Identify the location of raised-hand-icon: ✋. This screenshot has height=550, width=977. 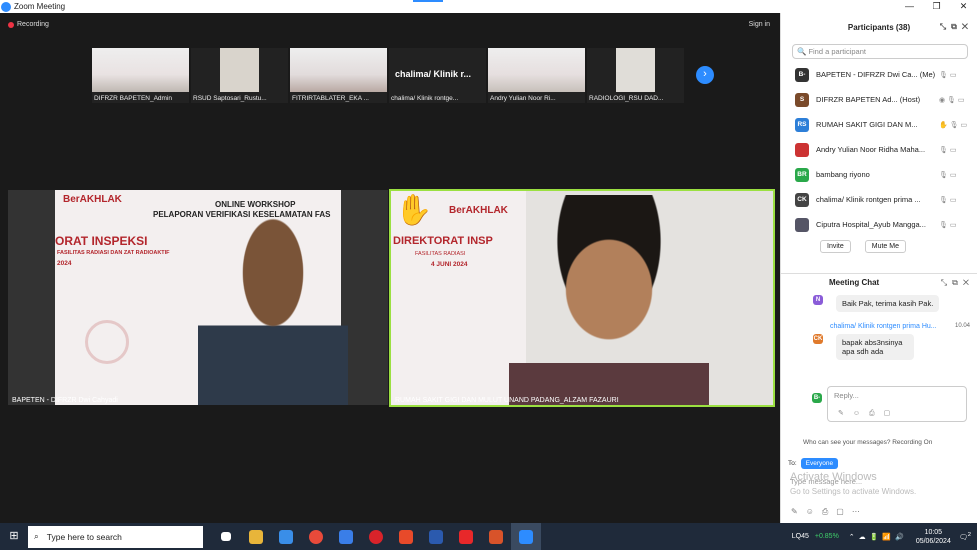
(414, 210).